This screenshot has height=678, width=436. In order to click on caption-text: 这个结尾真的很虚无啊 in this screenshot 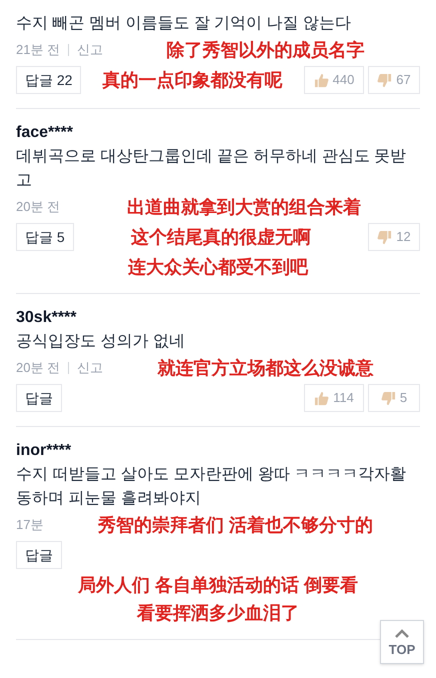, I will do `click(220, 237)`.